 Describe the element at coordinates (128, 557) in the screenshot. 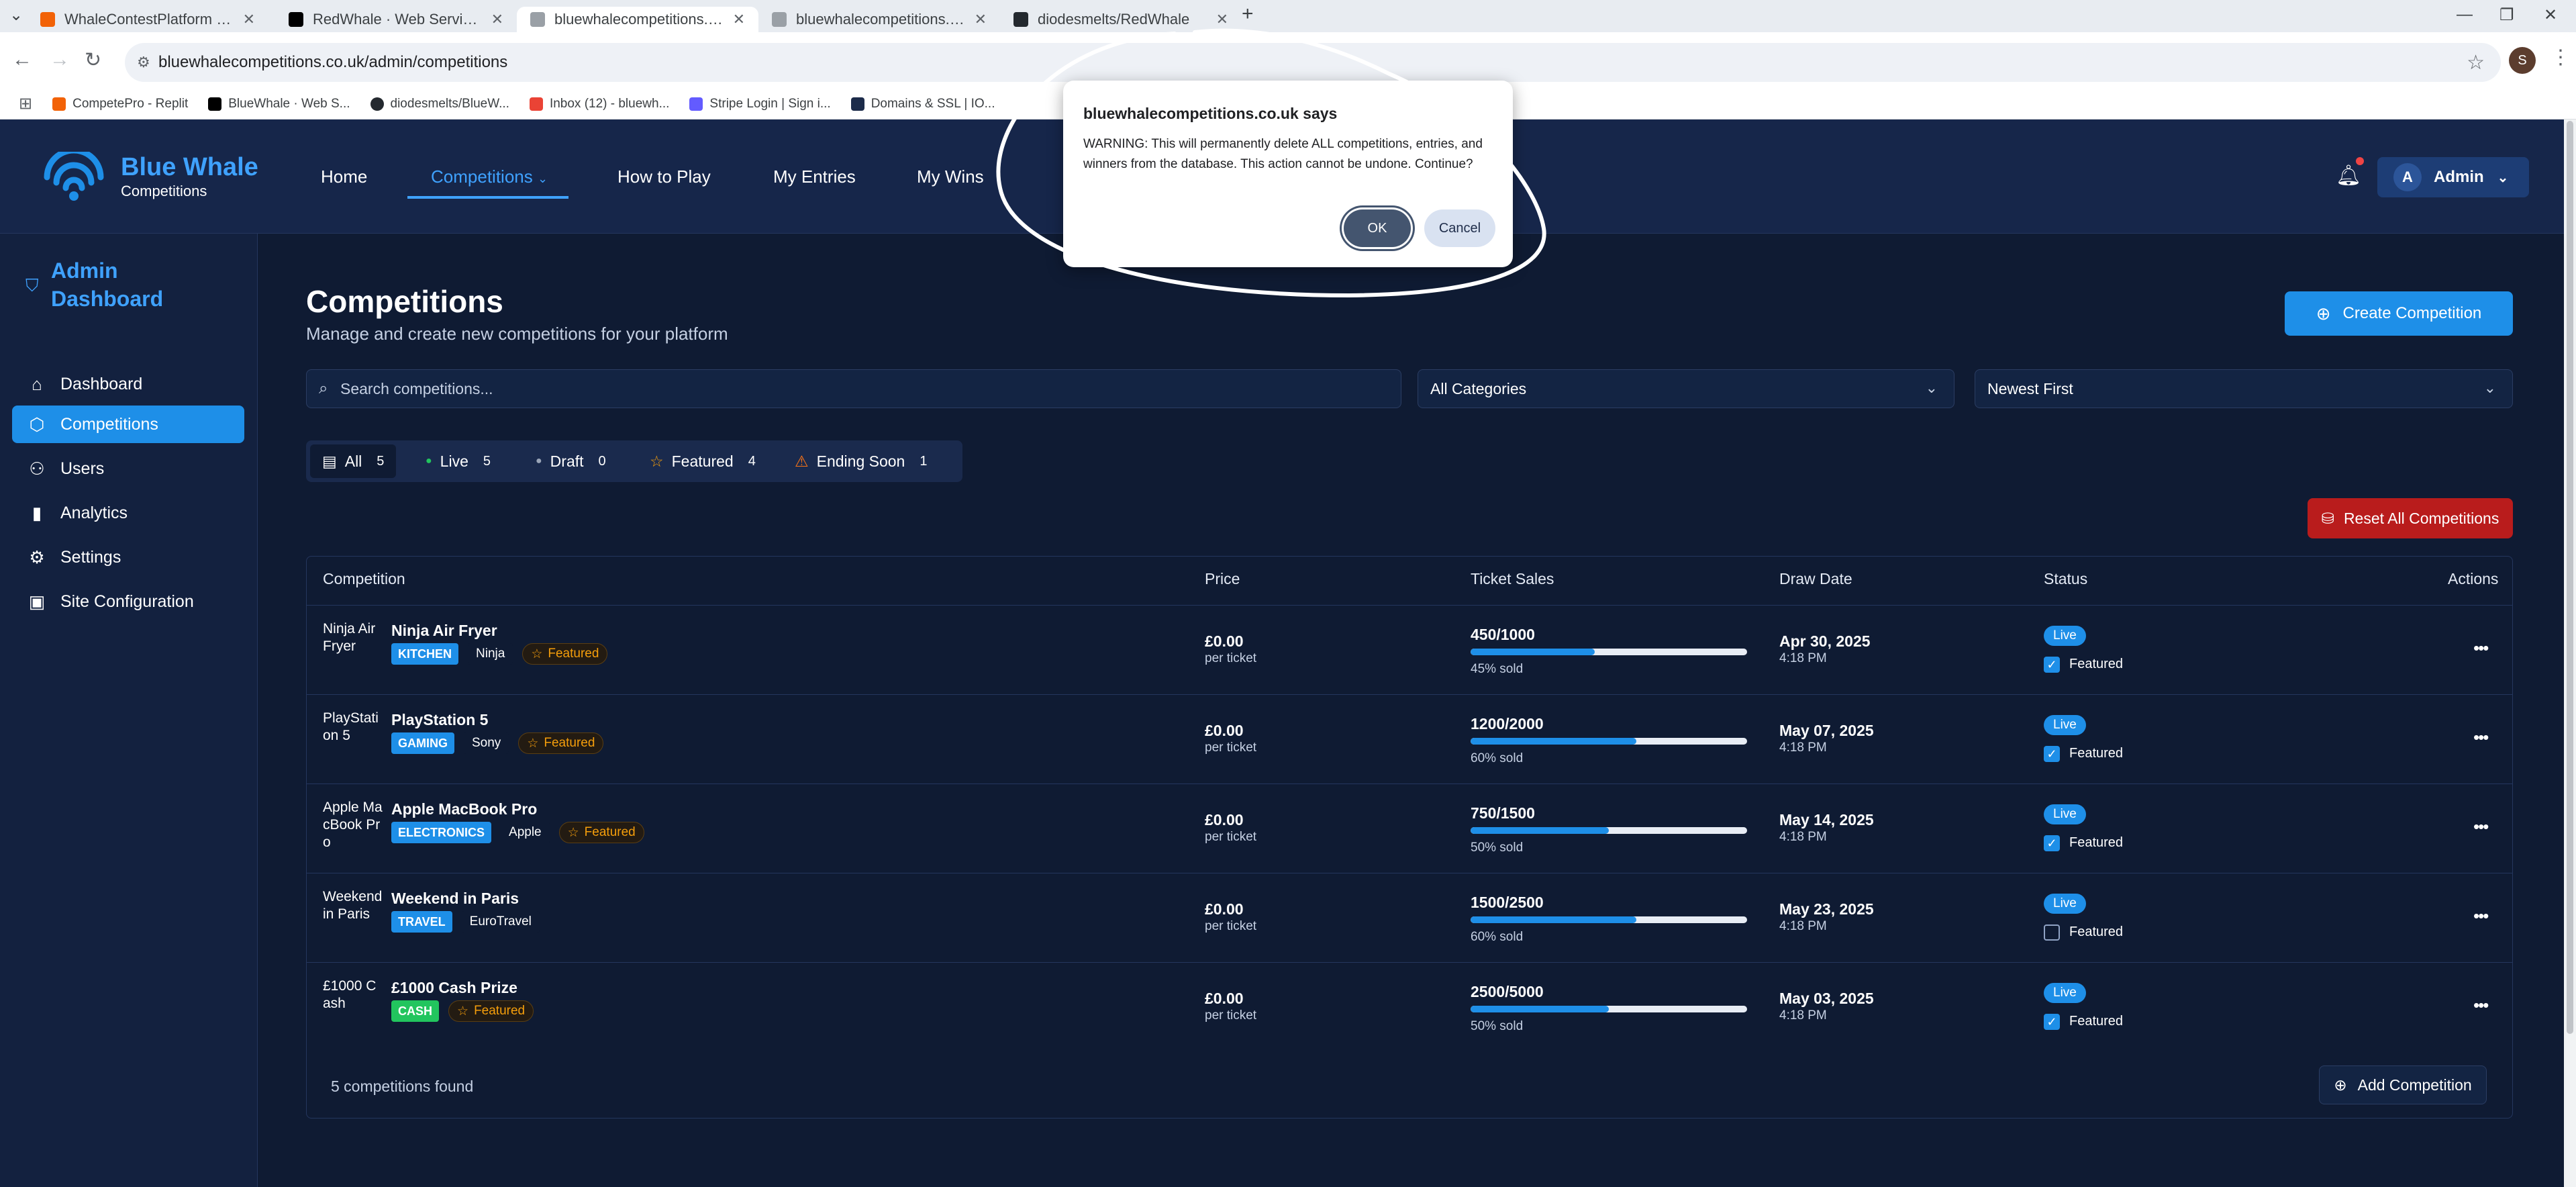

I see `sidebar-item-settings: ⚙ Settings` at that location.